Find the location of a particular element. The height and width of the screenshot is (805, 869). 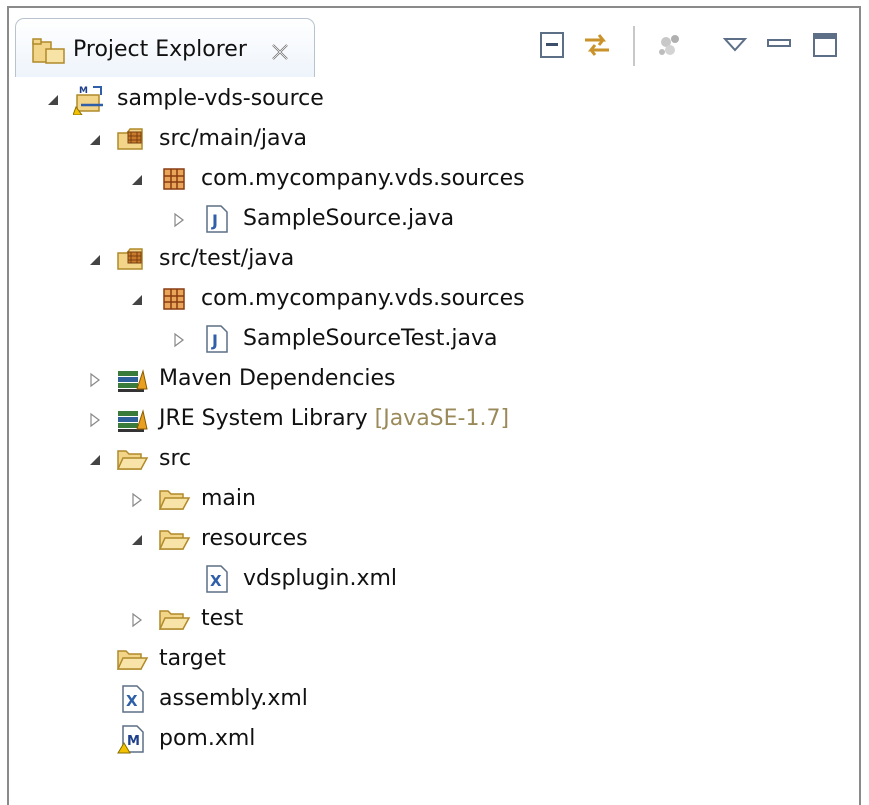

collapse-all-icon is located at coordinates (553, 45).